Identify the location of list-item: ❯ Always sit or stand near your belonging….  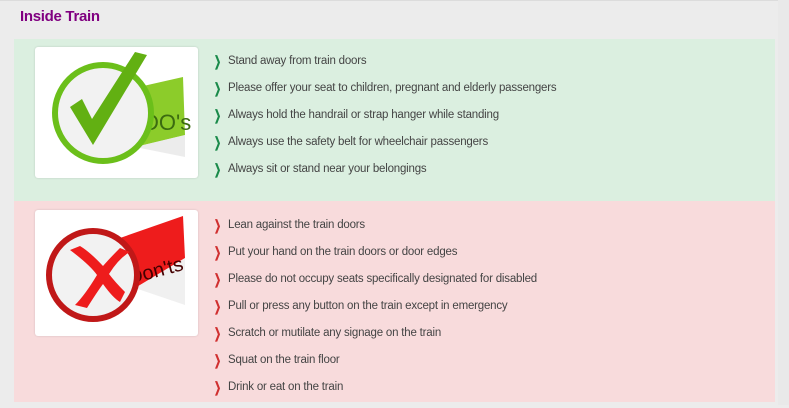
(320, 169).